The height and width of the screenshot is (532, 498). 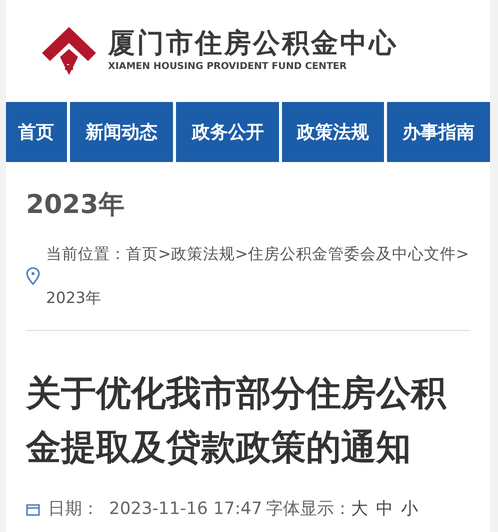 I want to click on font-size-link: 小, so click(x=409, y=509).